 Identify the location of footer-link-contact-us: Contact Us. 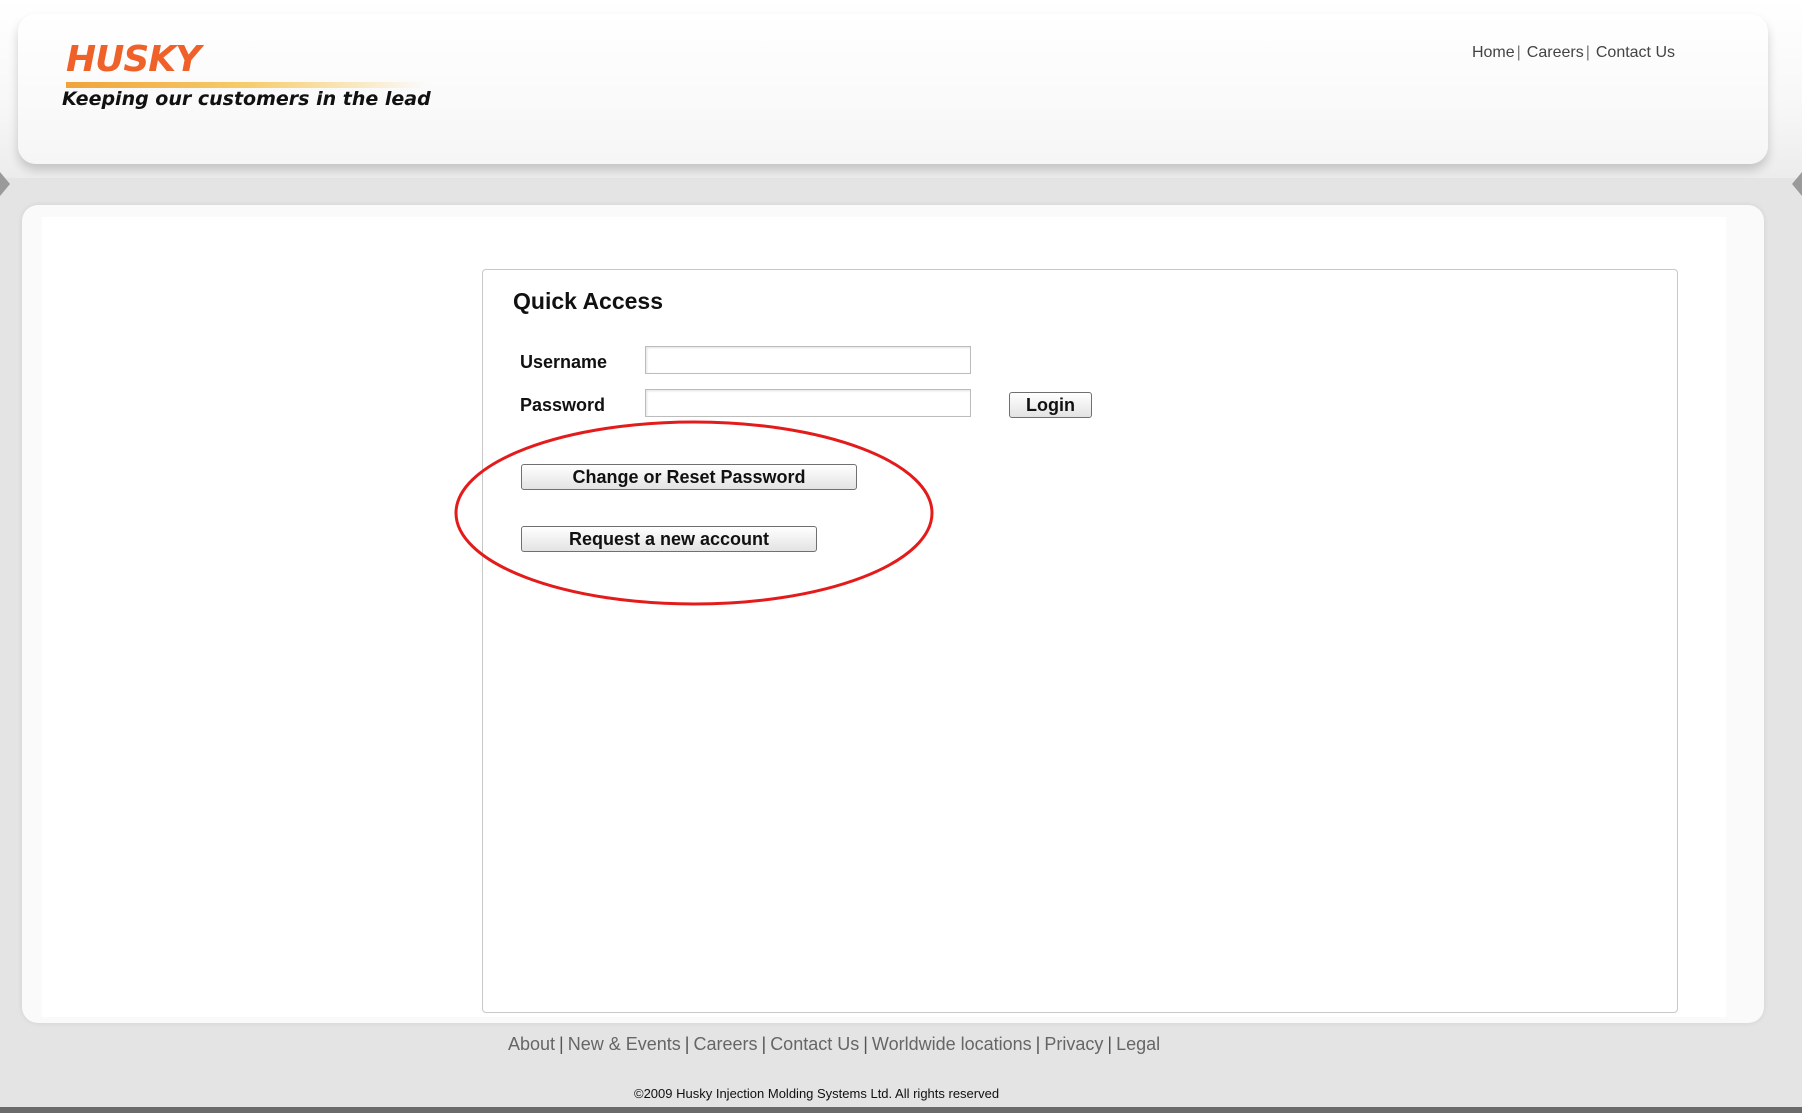
(814, 1044).